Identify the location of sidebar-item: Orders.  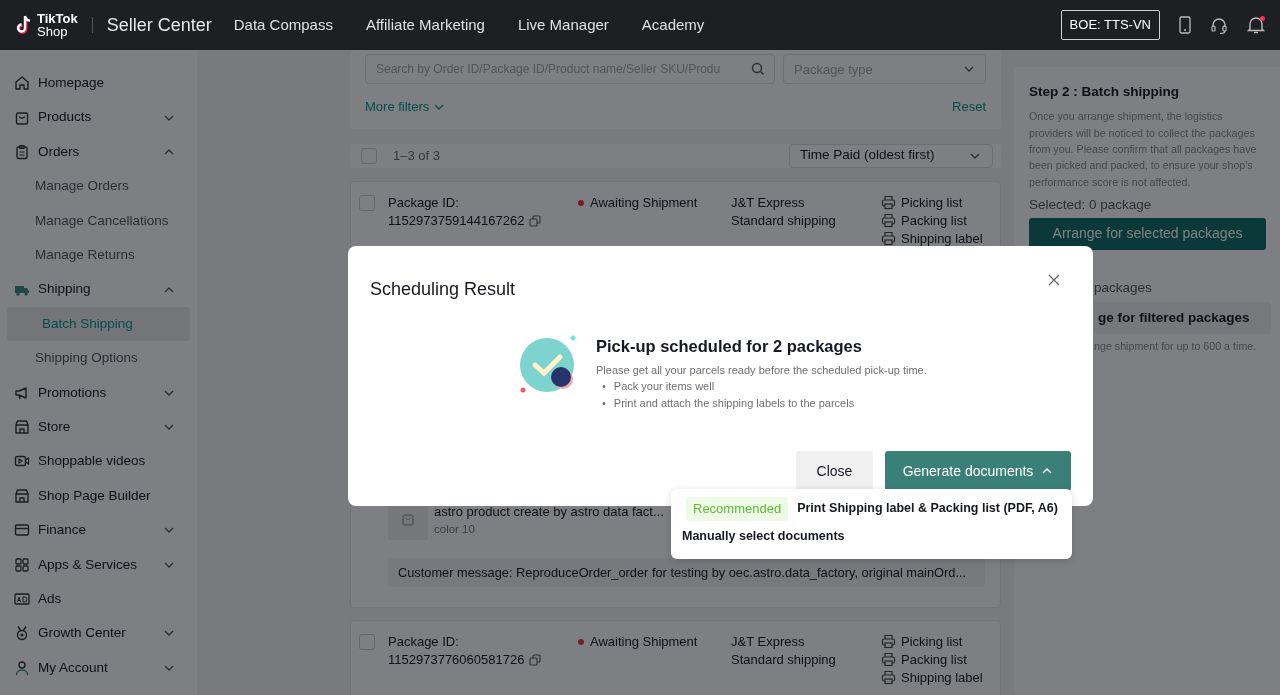
(95, 152).